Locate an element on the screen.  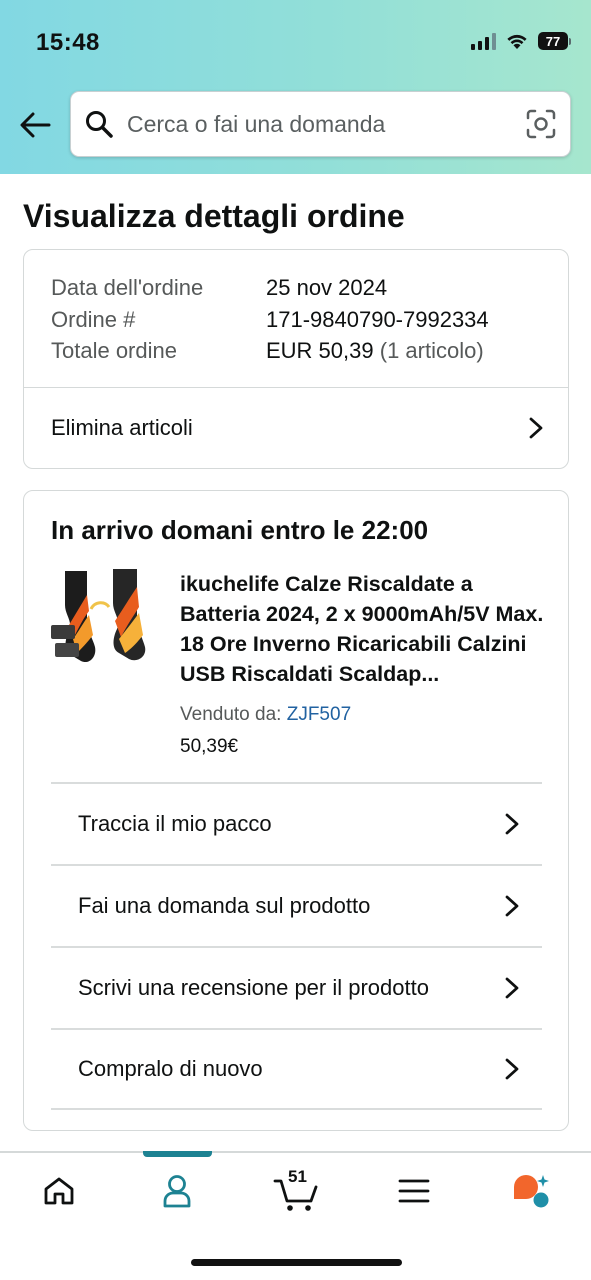
nav-account is located at coordinates (177, 1191).